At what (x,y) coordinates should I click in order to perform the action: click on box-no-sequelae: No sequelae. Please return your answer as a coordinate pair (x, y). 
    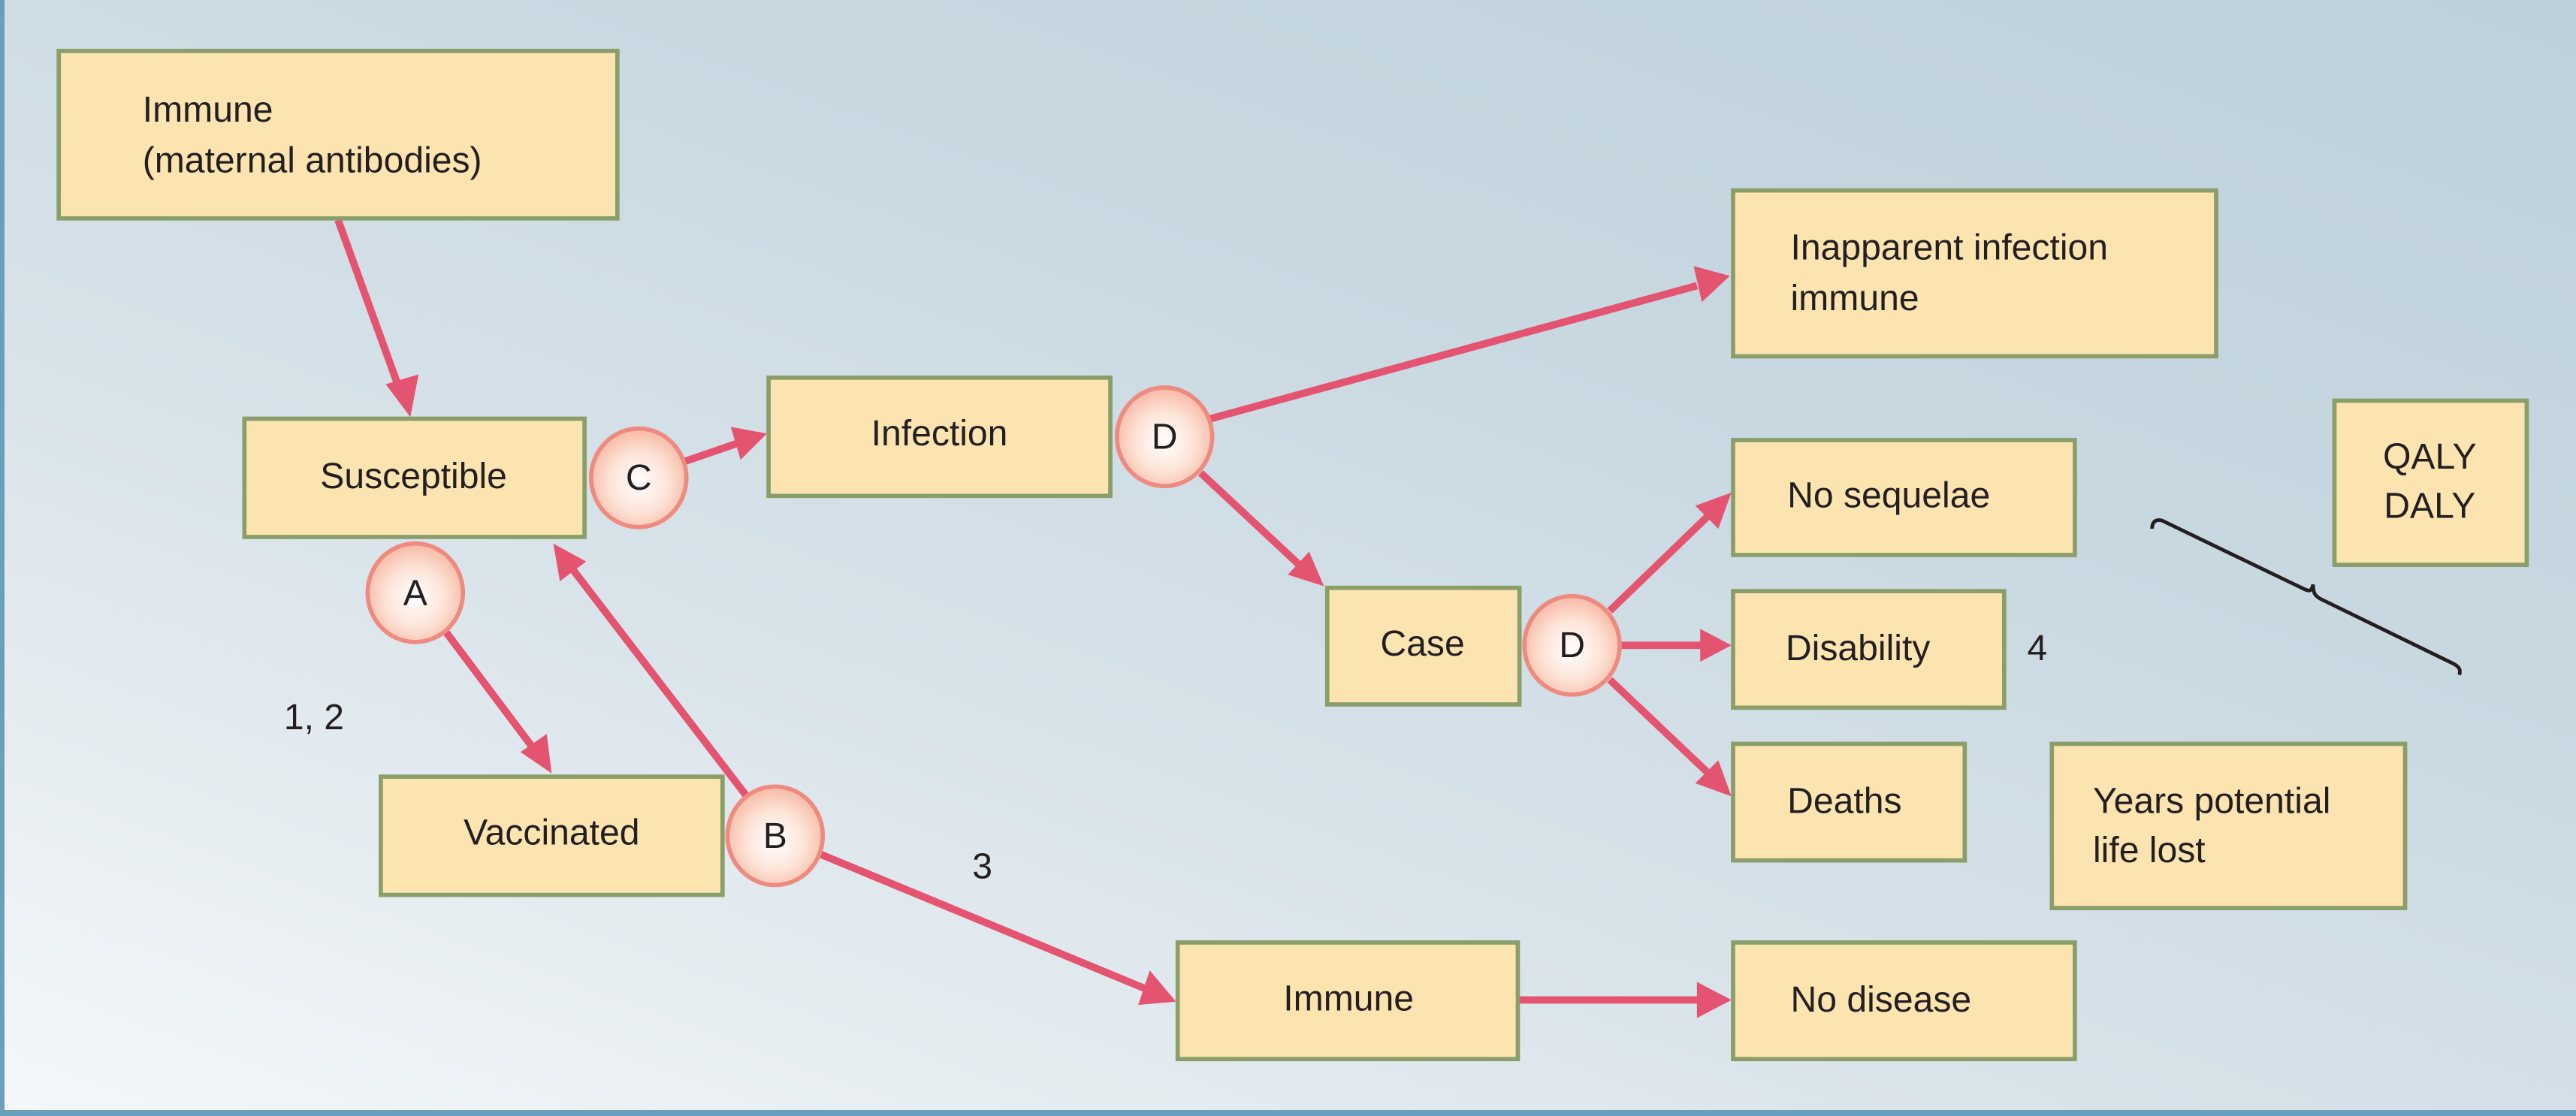
    Looking at the image, I should click on (1904, 498).